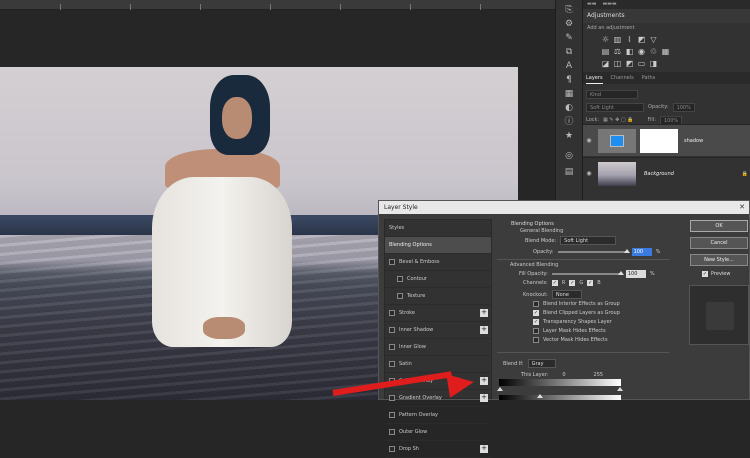  I want to click on dialog-title-bar: Layer Style ✕, so click(564, 207).